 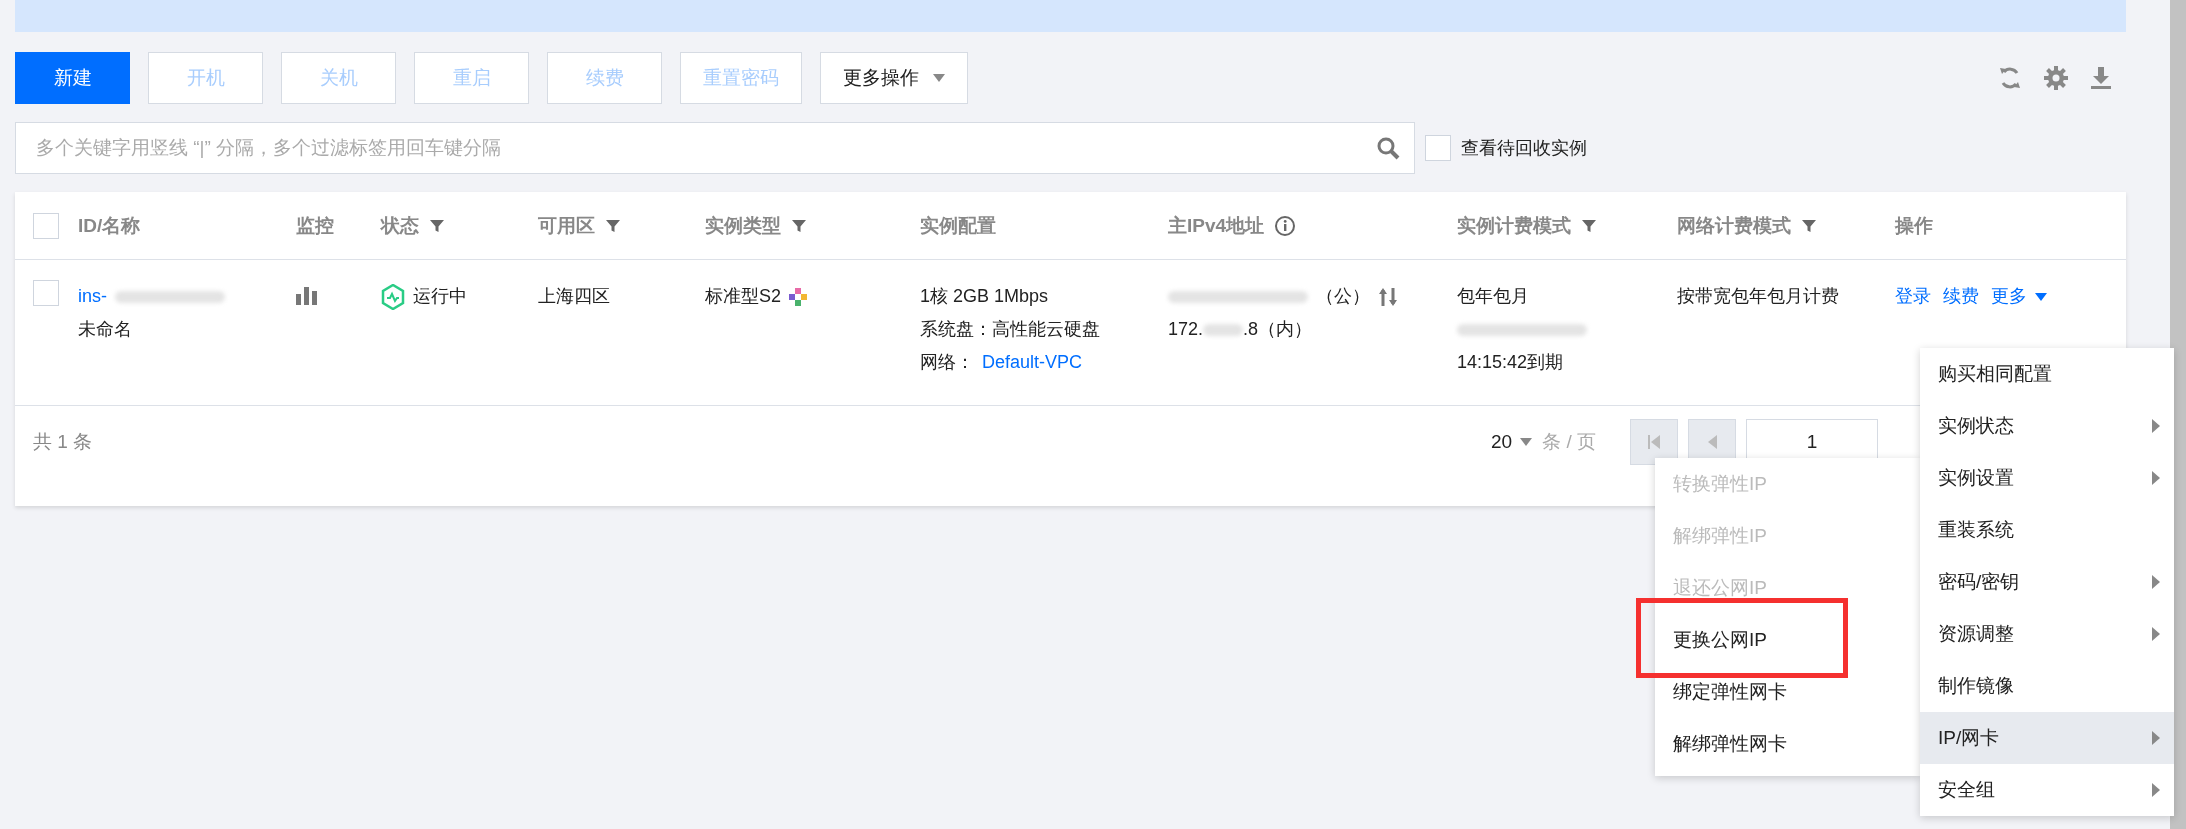 What do you see at coordinates (894, 78) in the screenshot?
I see `more-actions-dropdown: 更多操作` at bounding box center [894, 78].